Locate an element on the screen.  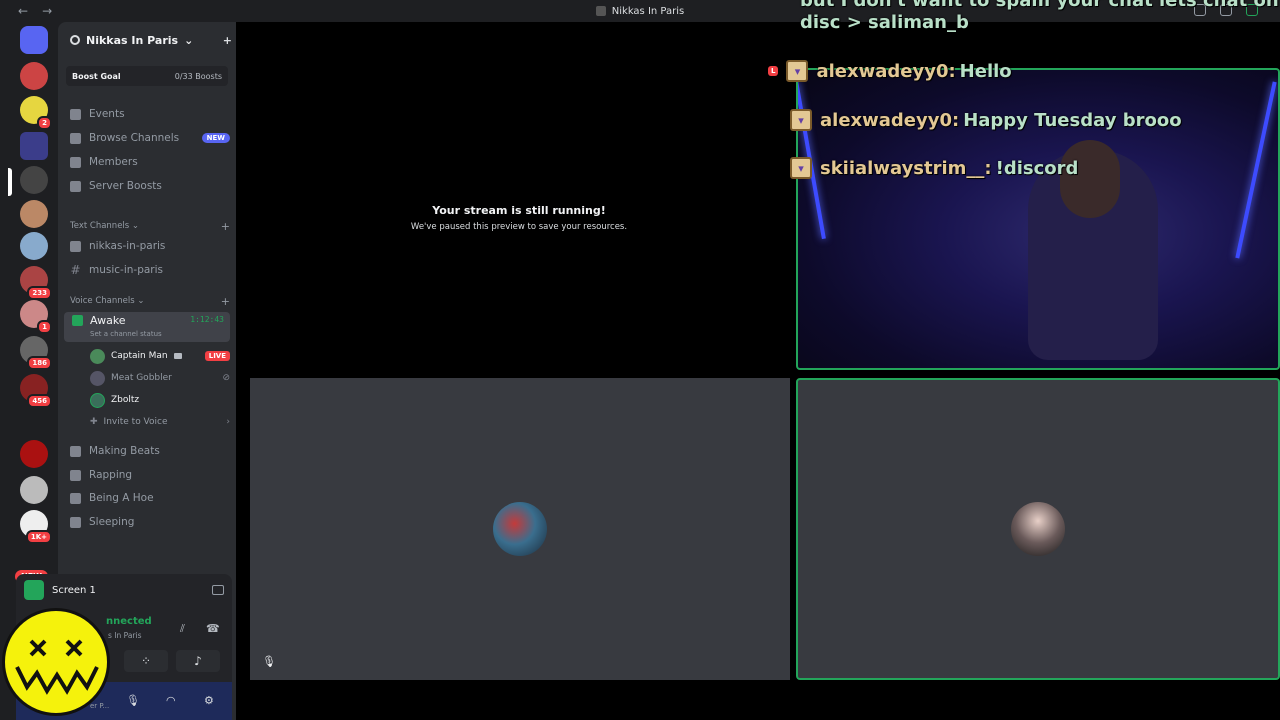
server-icon: 456 is located at coordinates (36, 391).